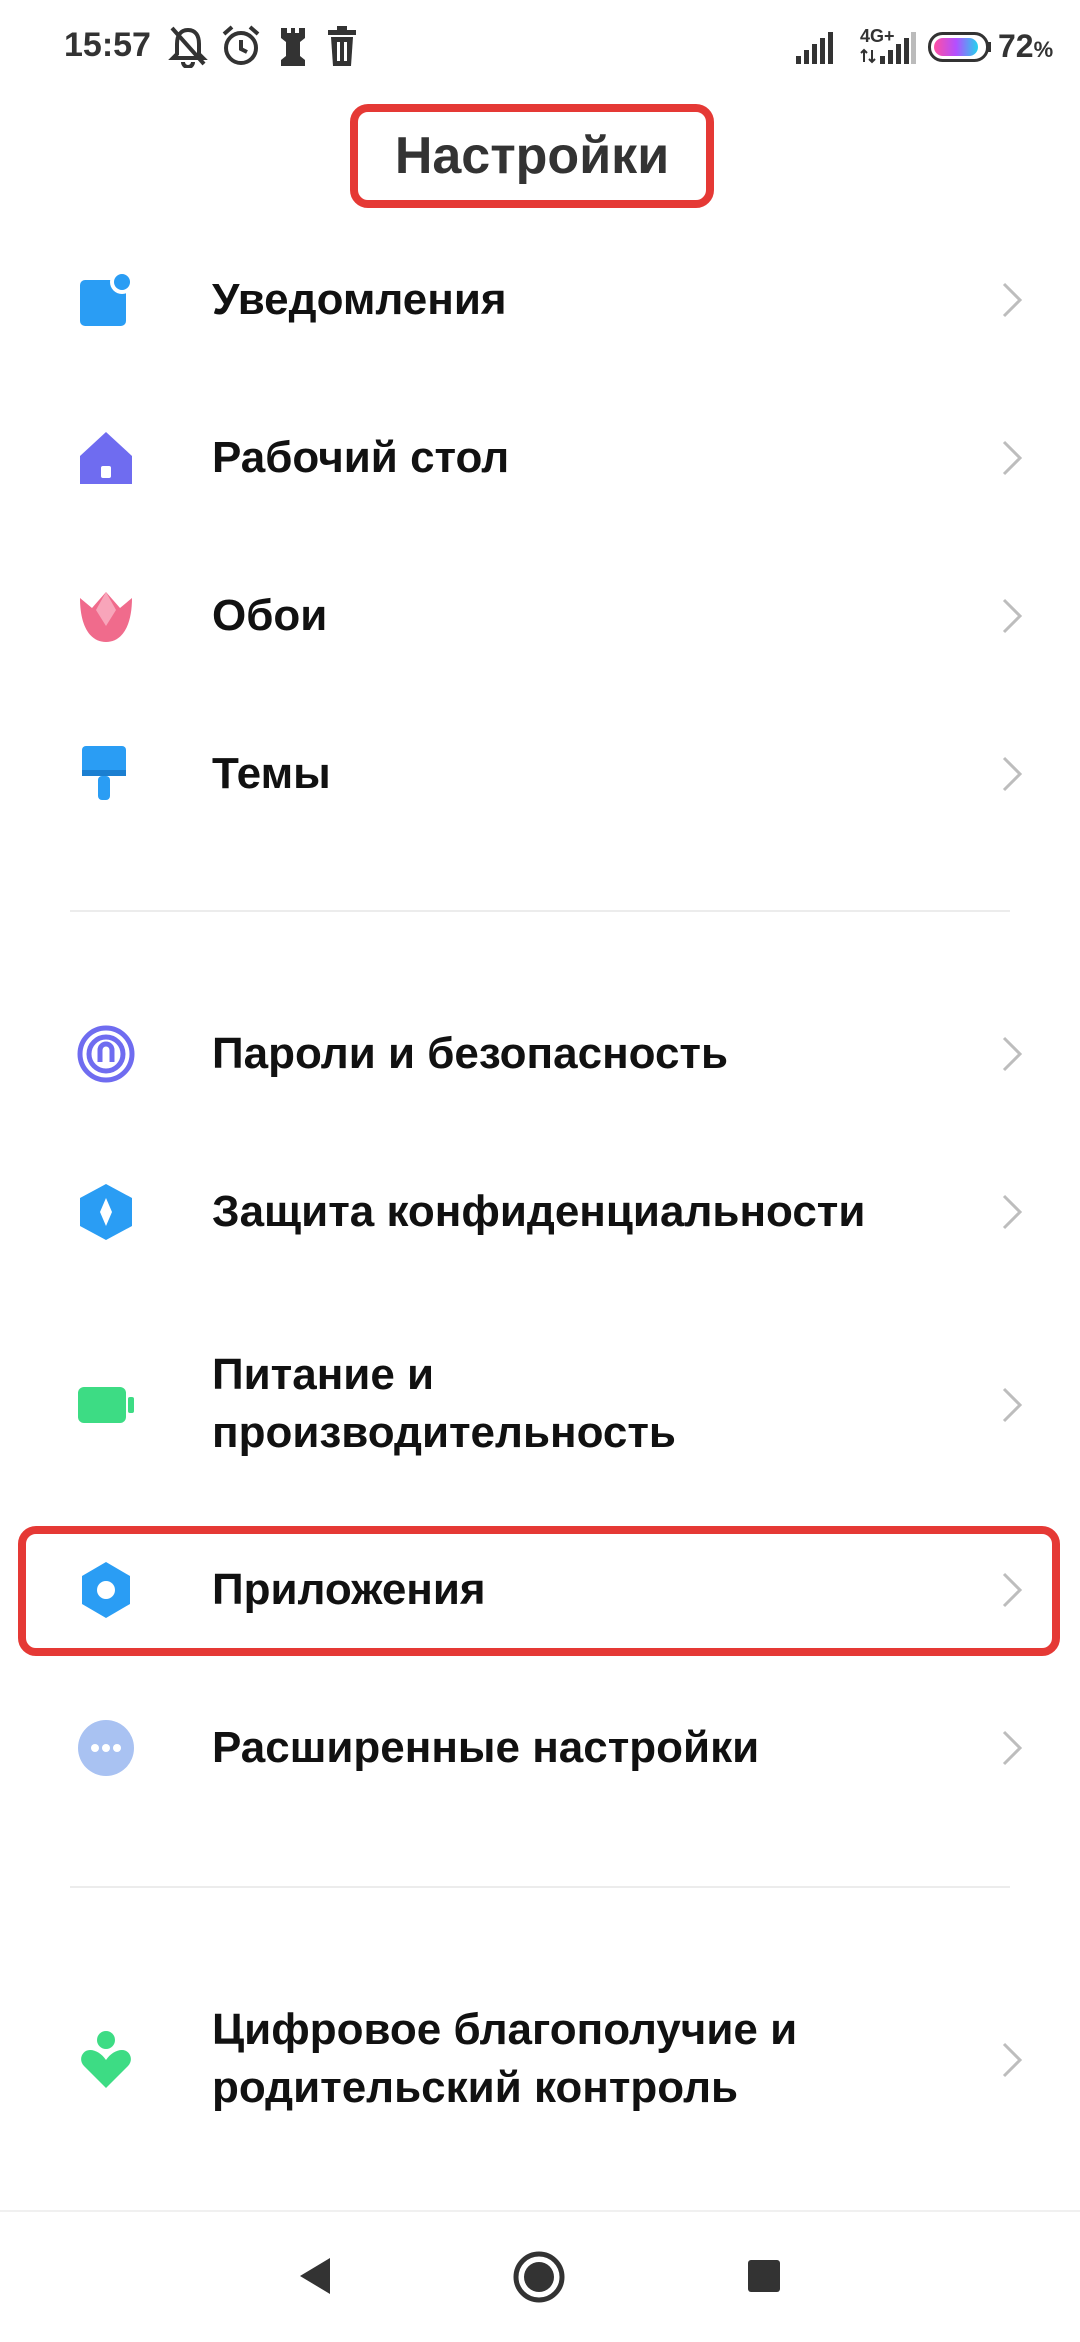 This screenshot has width=1080, height=2342. I want to click on settings-item-passwords-security: Пароли и безопасность, so click(540, 1054).